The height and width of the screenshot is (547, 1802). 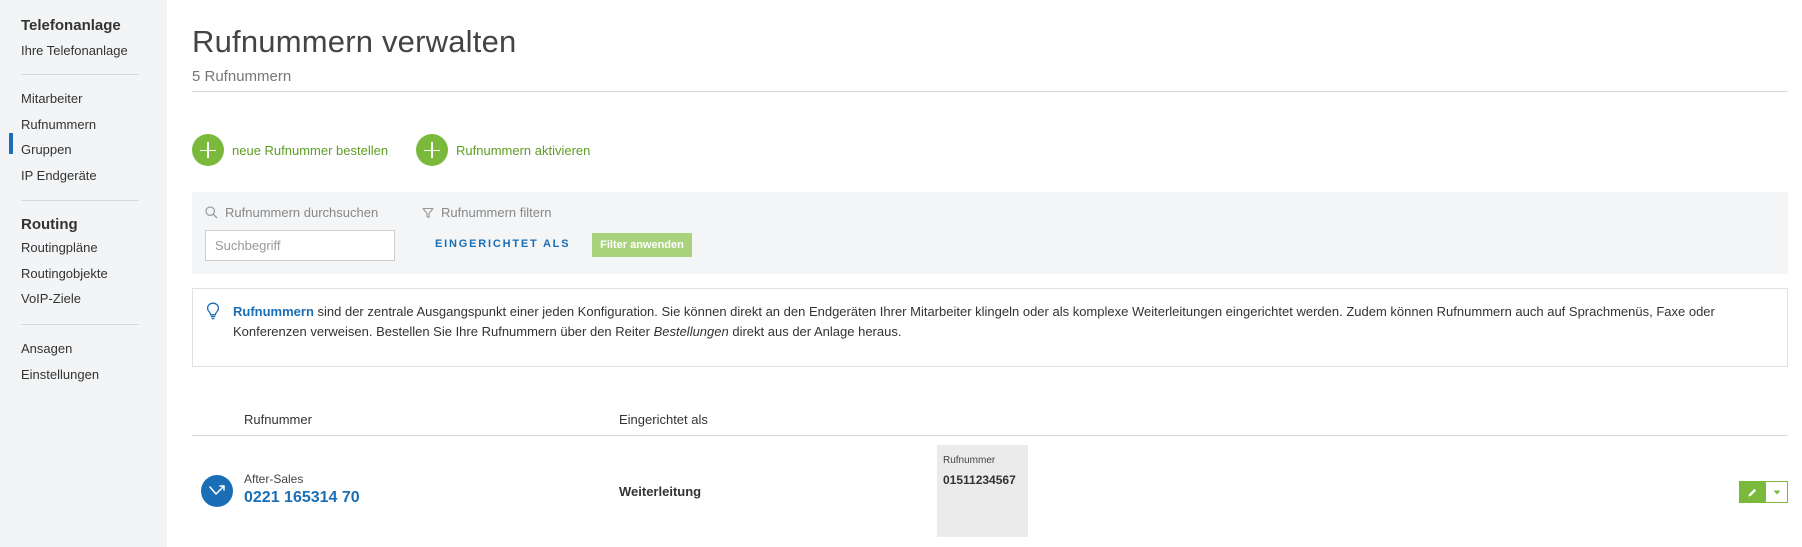 I want to click on sidebar-active-indicator, so click(x=11, y=143).